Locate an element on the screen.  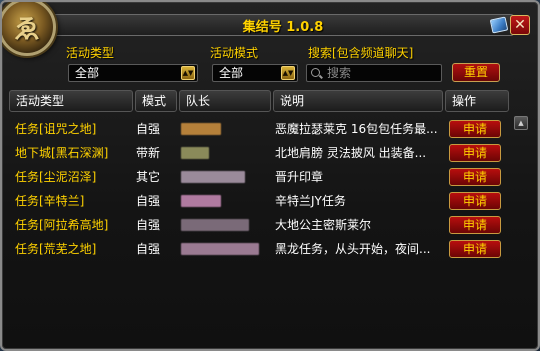
activity-type-value: 全部 is located at coordinates (87, 73).